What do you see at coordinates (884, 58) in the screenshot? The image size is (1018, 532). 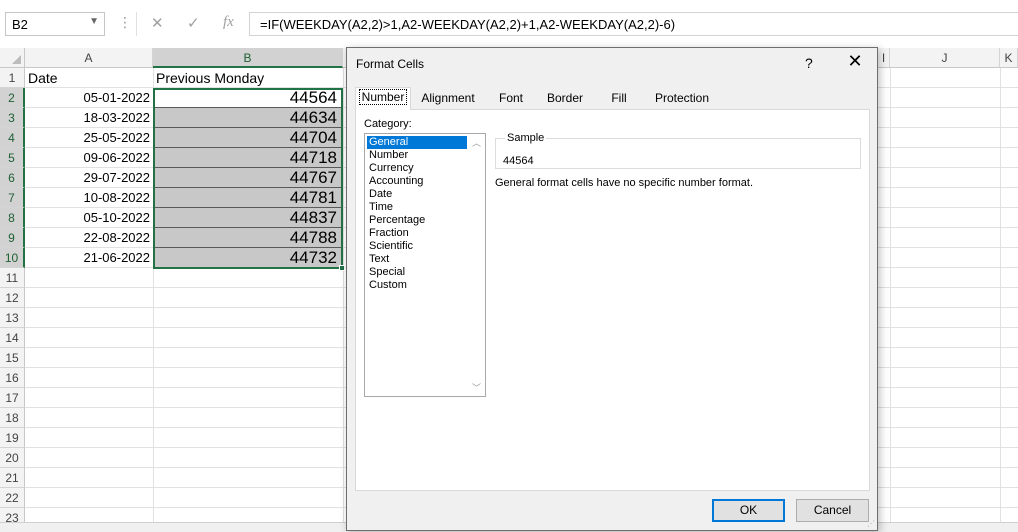 I see `column-header-i: I` at bounding box center [884, 58].